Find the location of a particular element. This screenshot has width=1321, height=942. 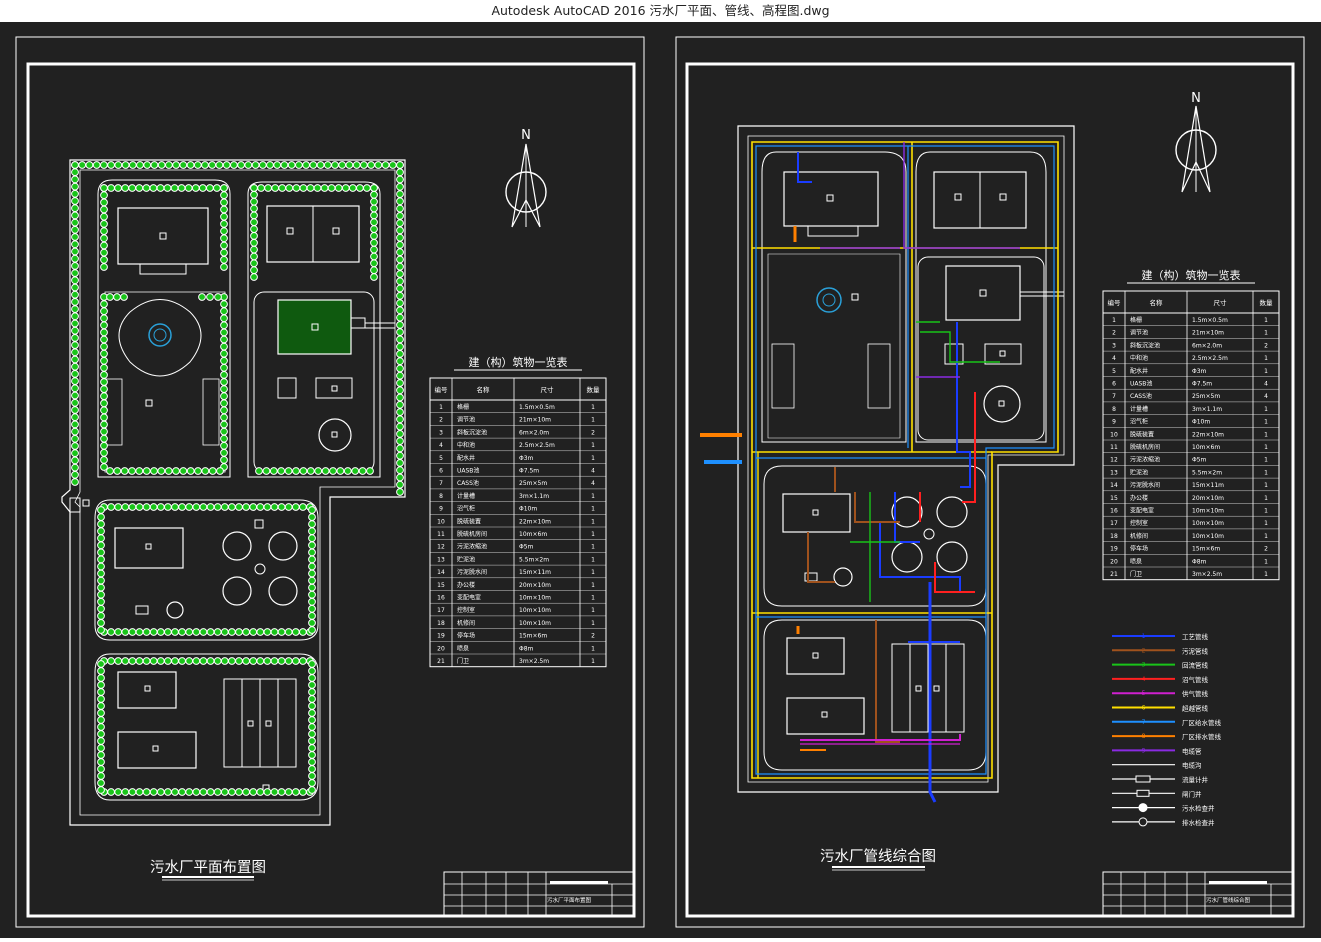

table-cell: 8 is located at coordinates (441, 496).